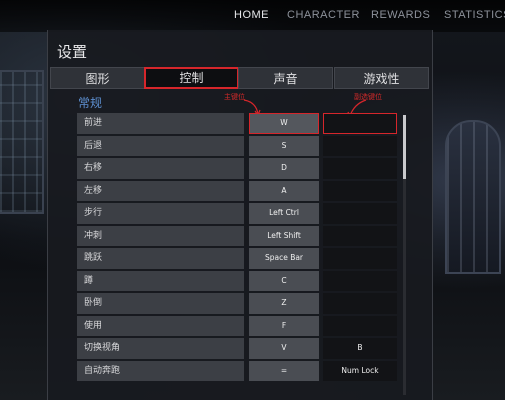 Image resolution: width=505 pixels, height=400 pixels. What do you see at coordinates (284, 213) in the screenshot?
I see `primary-key-button: Left Ctrl` at bounding box center [284, 213].